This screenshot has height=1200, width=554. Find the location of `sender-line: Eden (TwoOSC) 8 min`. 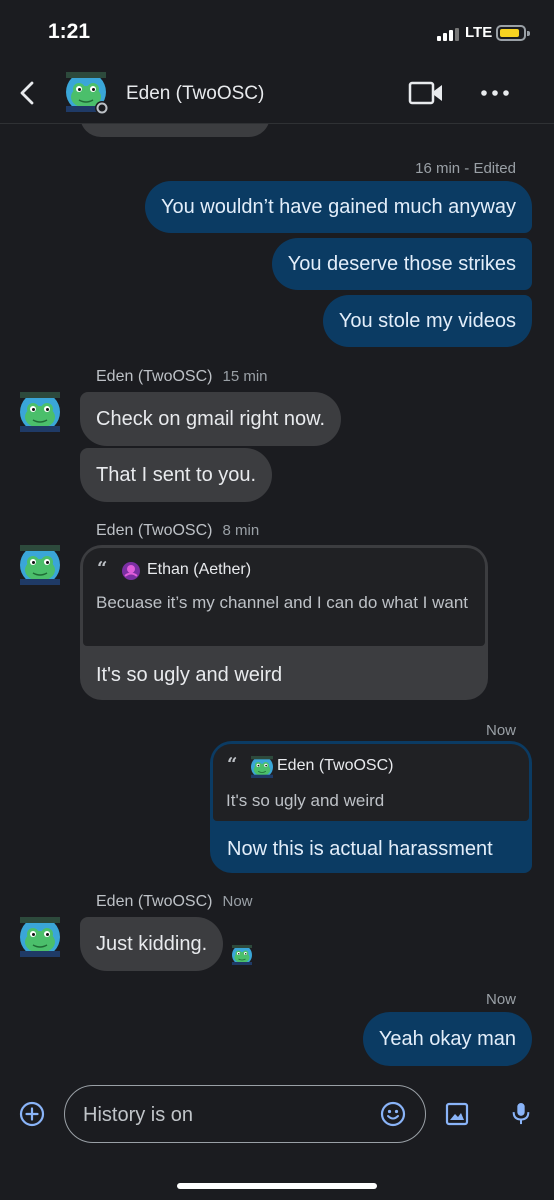

sender-line: Eden (TwoOSC) 8 min is located at coordinates (177, 531).